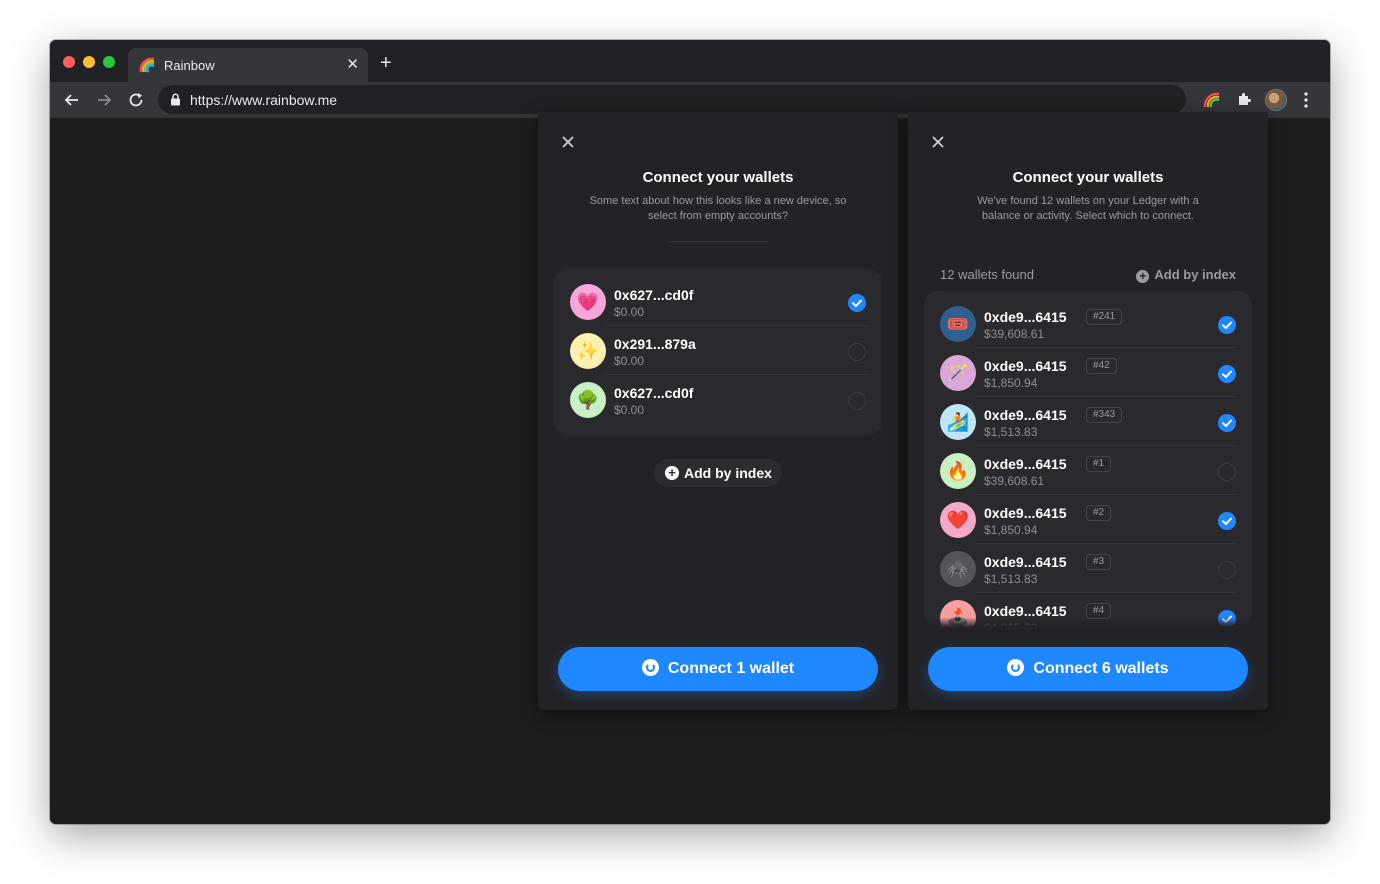 The width and height of the screenshot is (1380, 884). What do you see at coordinates (352, 65) in the screenshot?
I see `tab-close-icon: ✕` at bounding box center [352, 65].